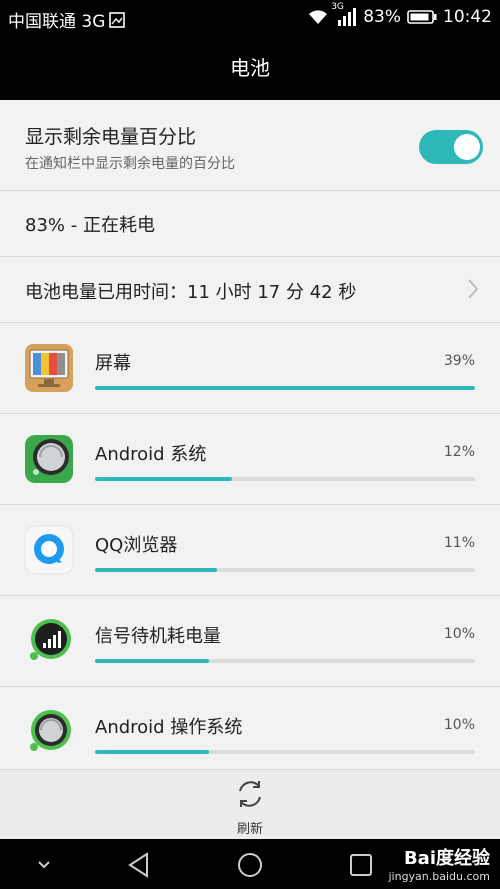  Describe the element at coordinates (318, 17) in the screenshot. I see `wifi-icon` at that location.